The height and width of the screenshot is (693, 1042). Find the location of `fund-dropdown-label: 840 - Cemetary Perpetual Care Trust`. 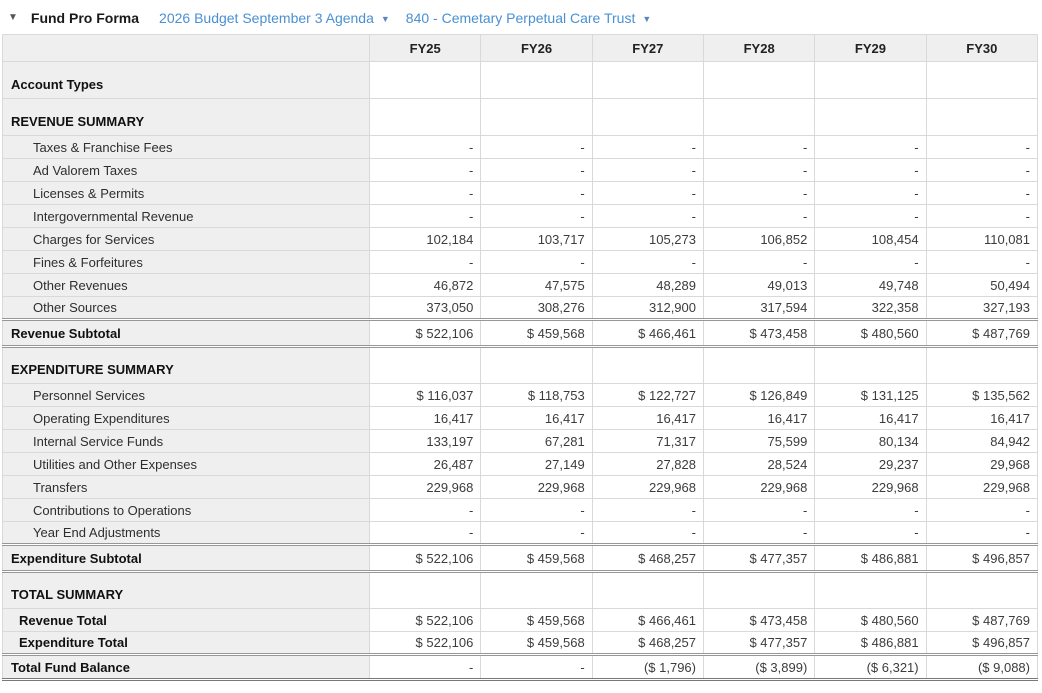

fund-dropdown-label: 840 - Cemetary Perpetual Care Trust is located at coordinates (520, 17).